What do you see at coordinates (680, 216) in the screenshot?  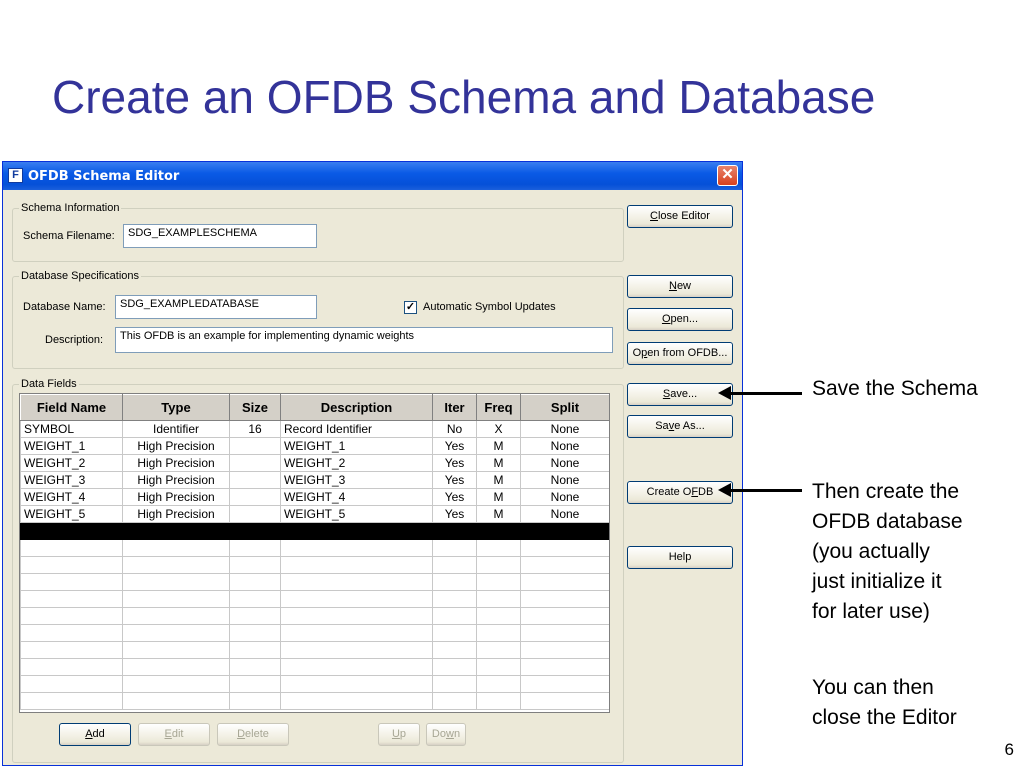 I see `close-editor-button: Close Editor` at bounding box center [680, 216].